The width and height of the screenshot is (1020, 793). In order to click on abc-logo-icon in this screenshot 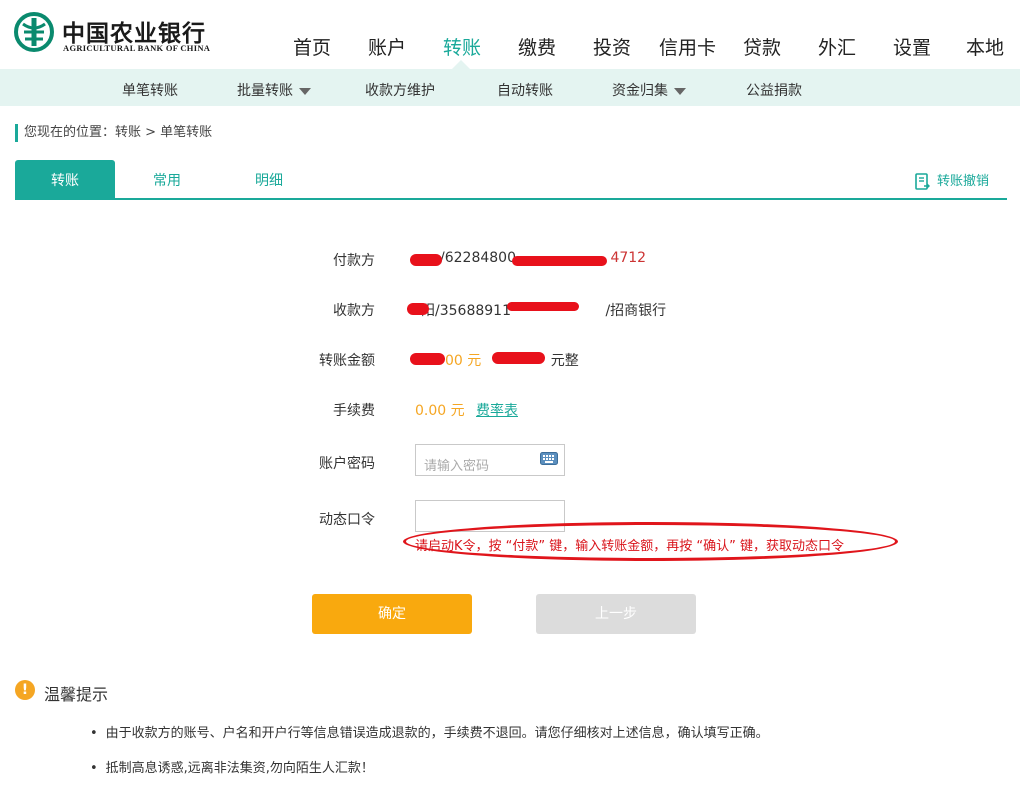, I will do `click(34, 32)`.